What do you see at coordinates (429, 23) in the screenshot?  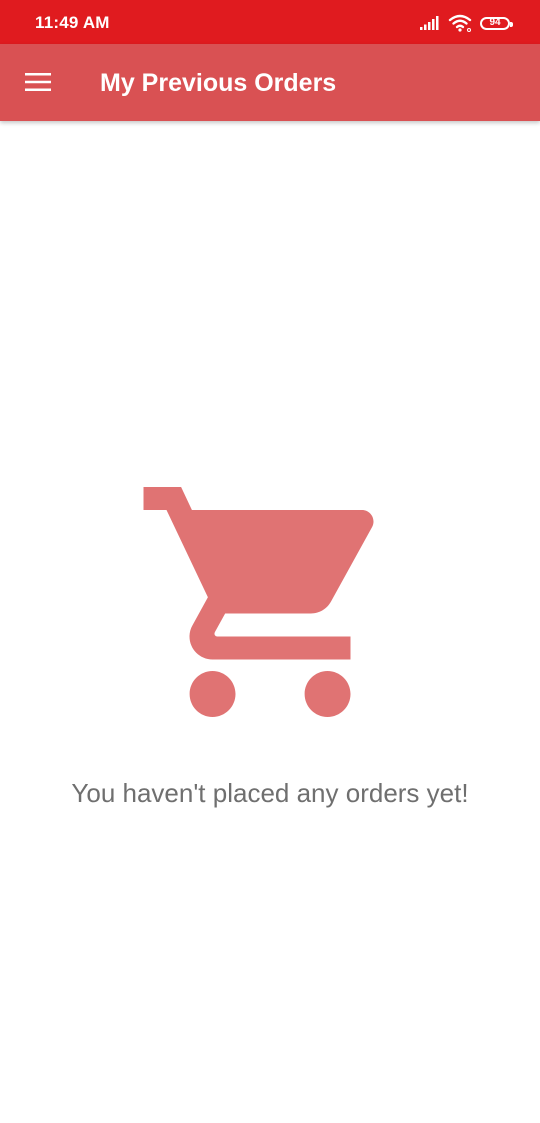 I see `signal-icon` at bounding box center [429, 23].